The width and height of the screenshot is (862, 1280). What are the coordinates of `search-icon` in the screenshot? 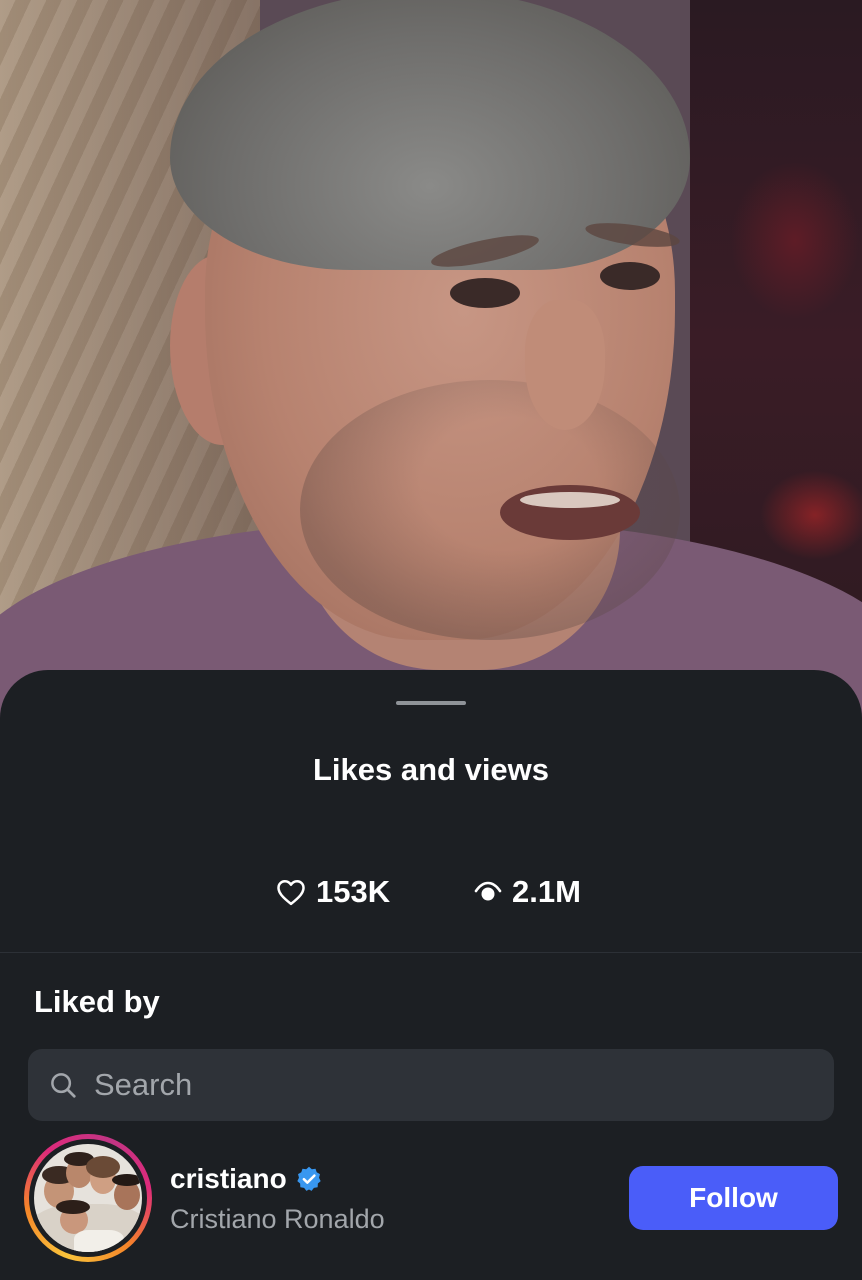 It's located at (53, 1085).